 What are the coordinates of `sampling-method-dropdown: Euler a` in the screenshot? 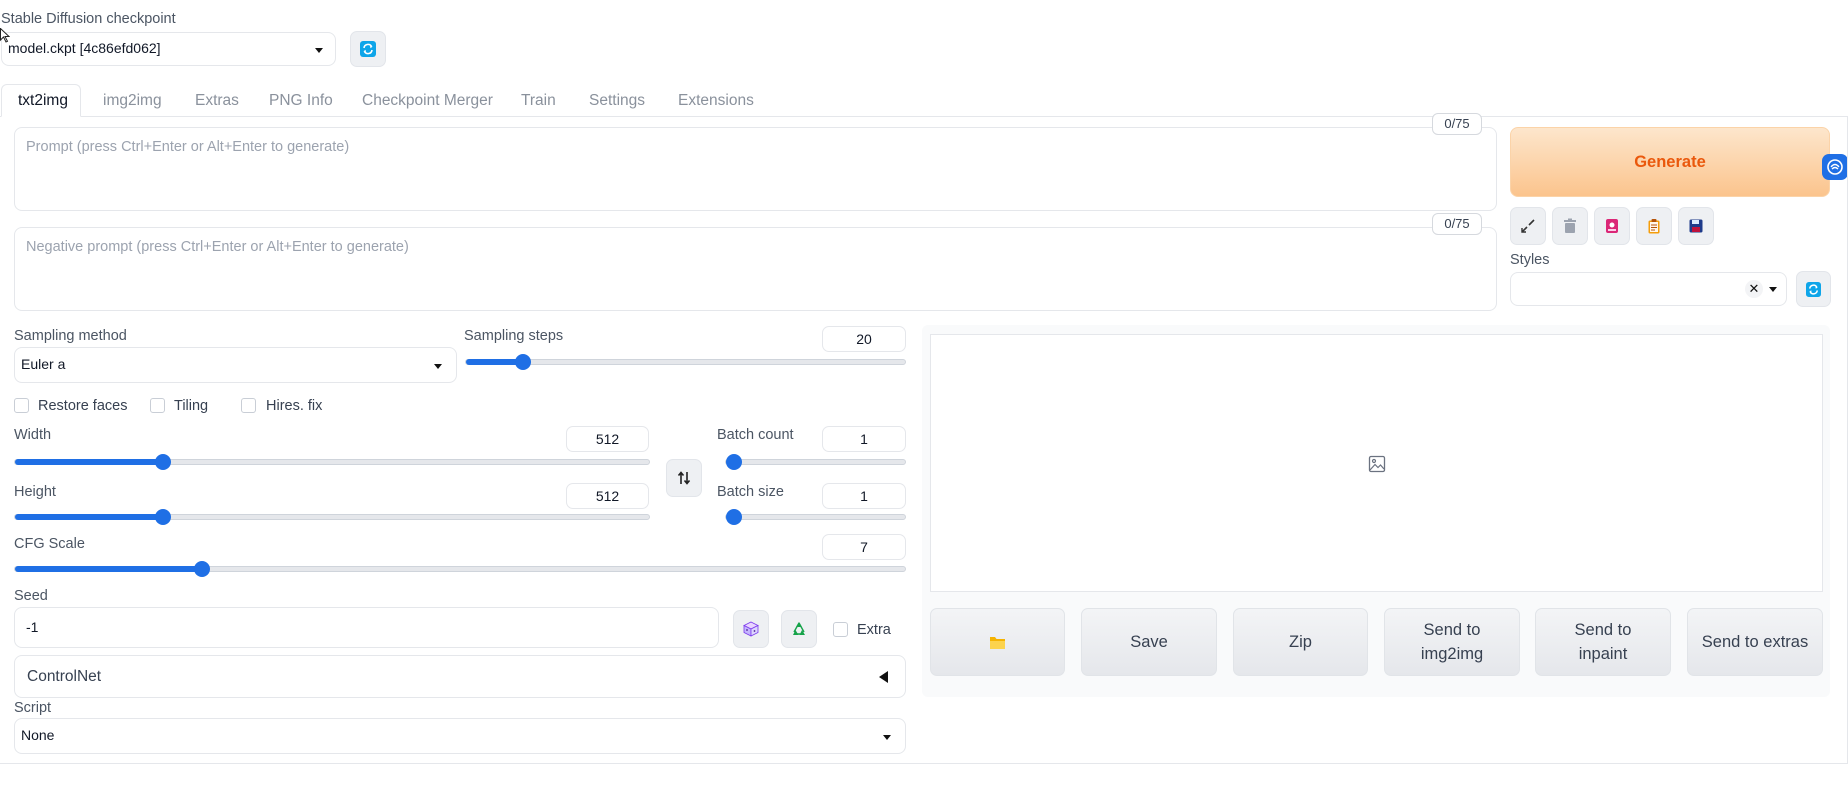 It's located at (235, 365).